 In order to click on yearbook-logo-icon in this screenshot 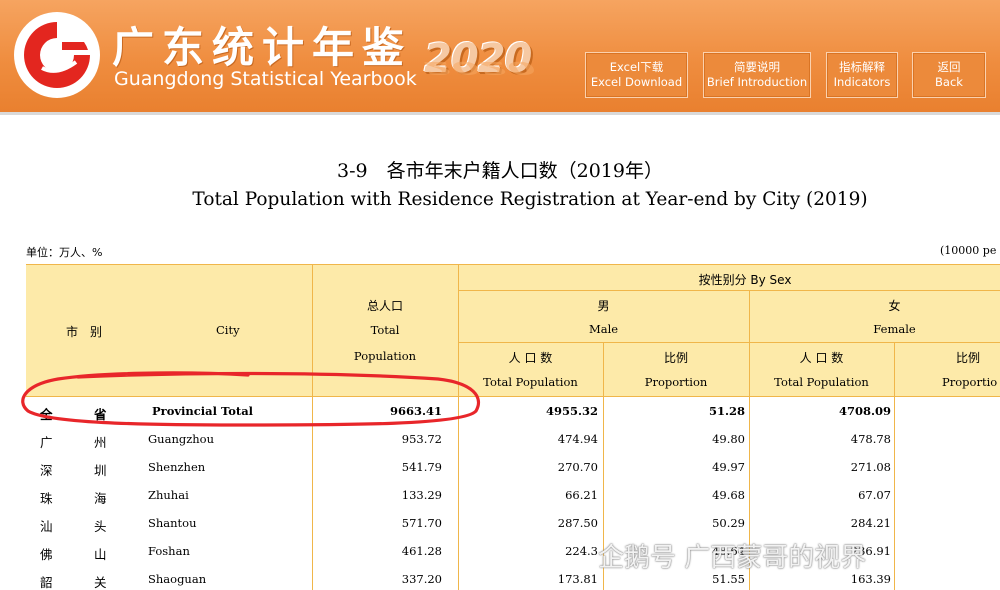, I will do `click(57, 55)`.